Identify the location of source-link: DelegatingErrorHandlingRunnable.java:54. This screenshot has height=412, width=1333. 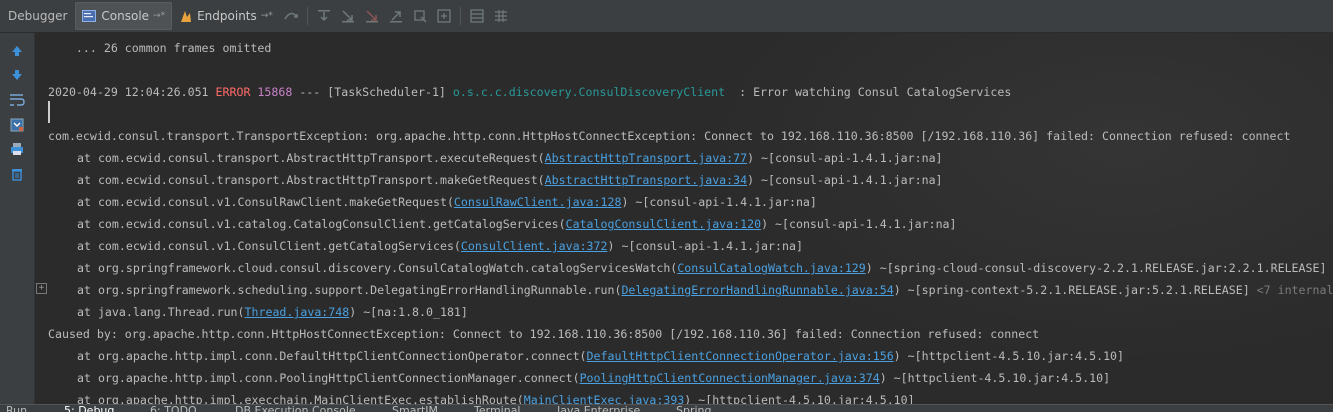
(757, 290).